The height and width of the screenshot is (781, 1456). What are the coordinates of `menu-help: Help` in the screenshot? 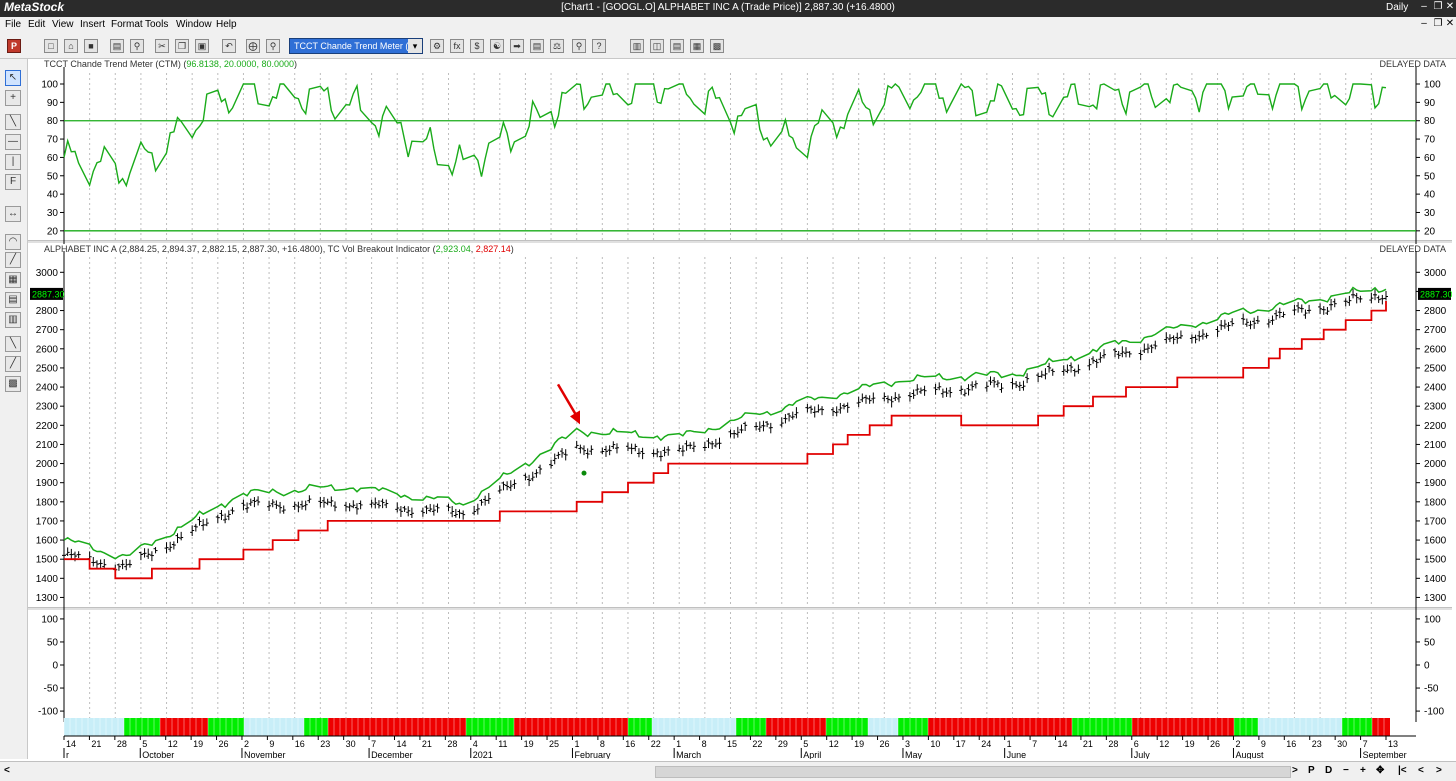 It's located at (226, 24).